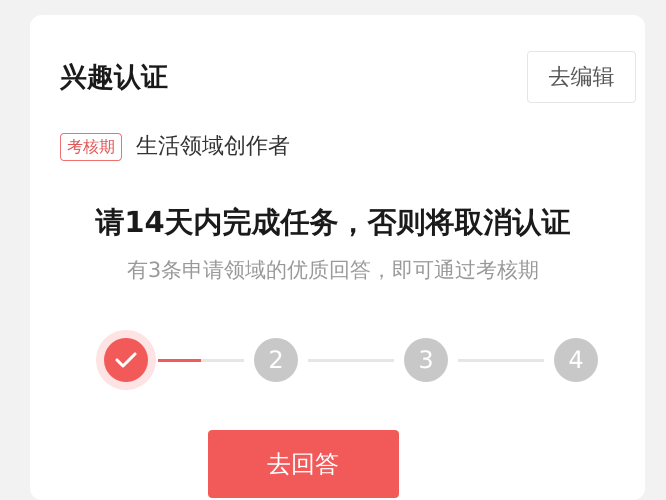 The height and width of the screenshot is (500, 666). What do you see at coordinates (91, 146) in the screenshot?
I see `status-tag: 考核期` at bounding box center [91, 146].